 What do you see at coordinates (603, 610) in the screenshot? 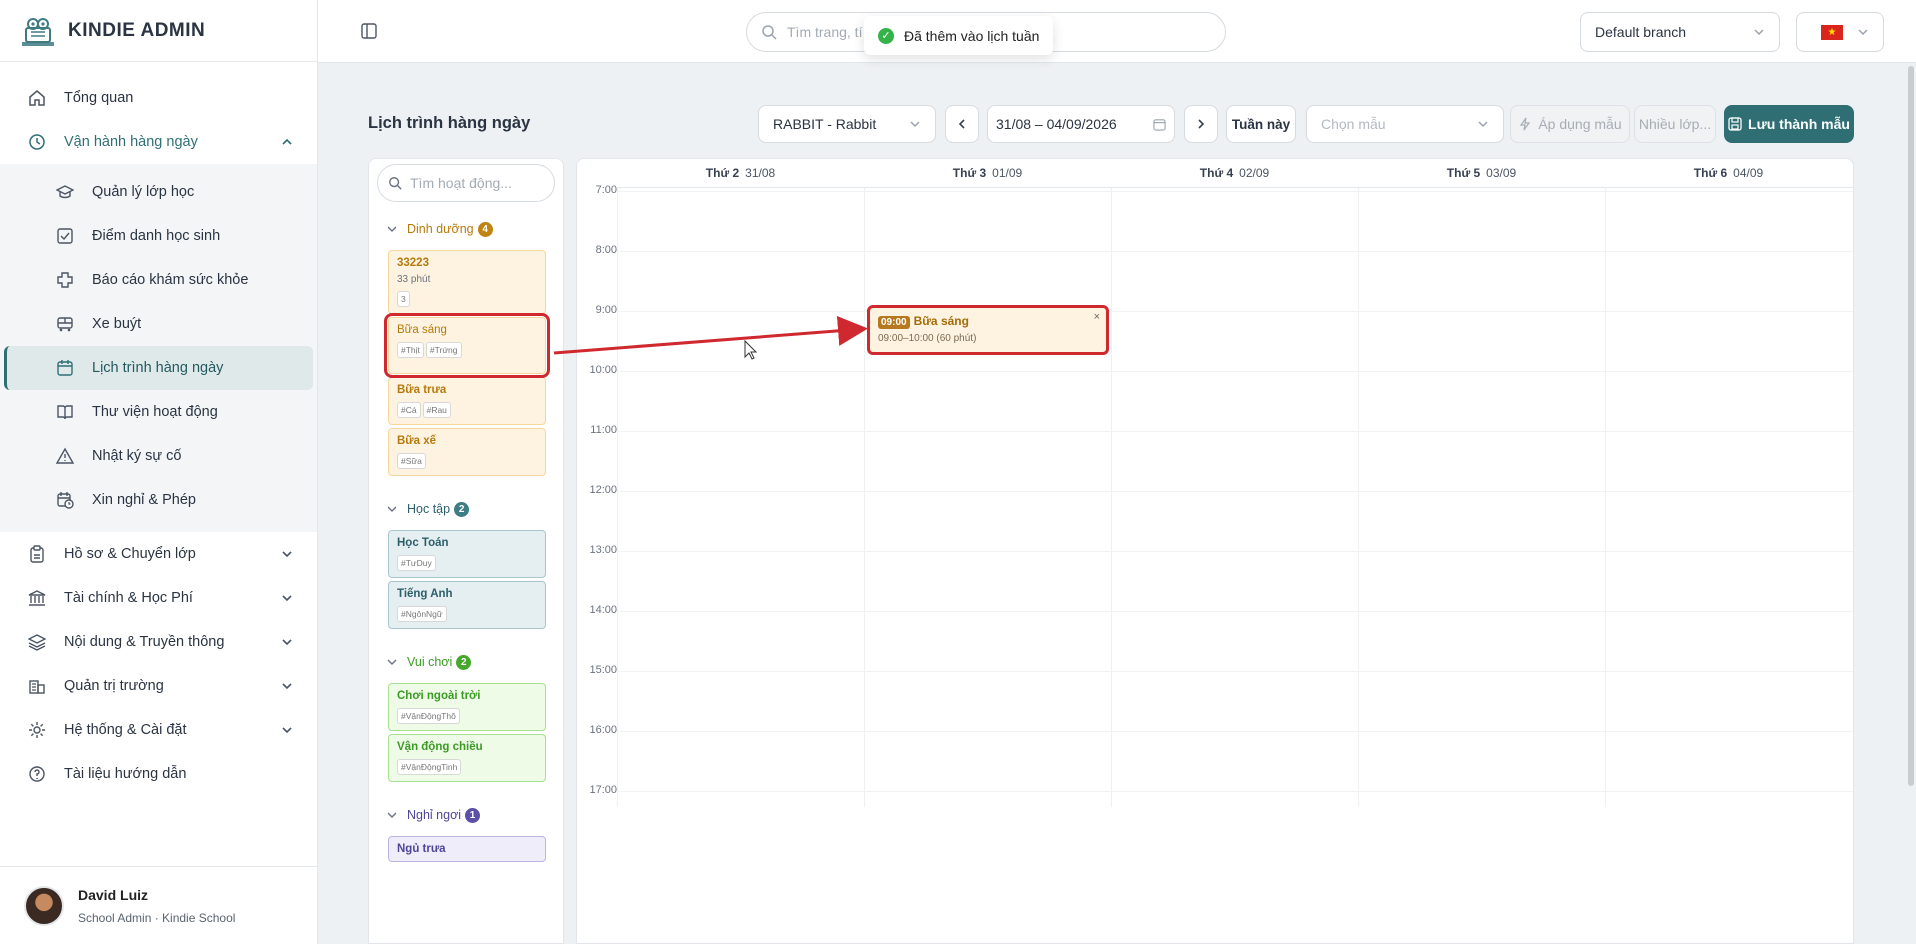
I see `hour-label: 14:00` at bounding box center [603, 610].